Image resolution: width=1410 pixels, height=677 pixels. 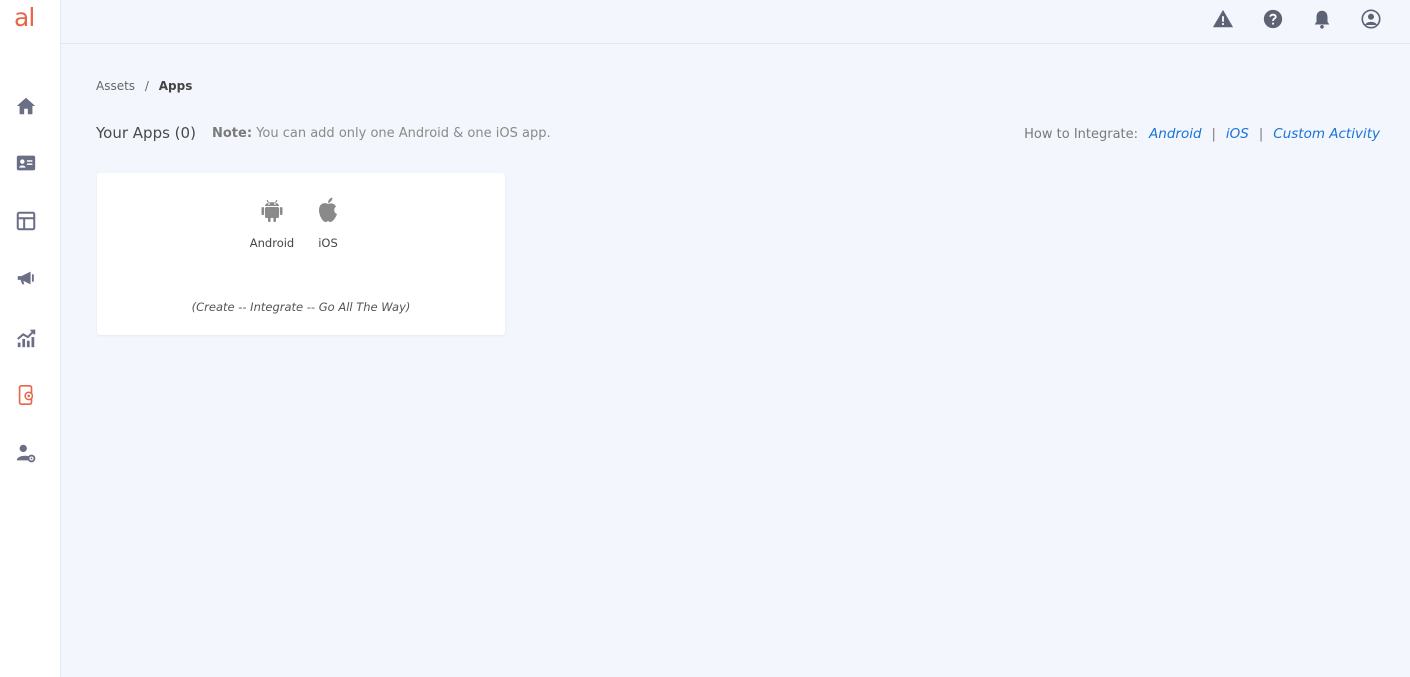 I want to click on integrate-label: How to Integrate:, so click(x=1081, y=134).